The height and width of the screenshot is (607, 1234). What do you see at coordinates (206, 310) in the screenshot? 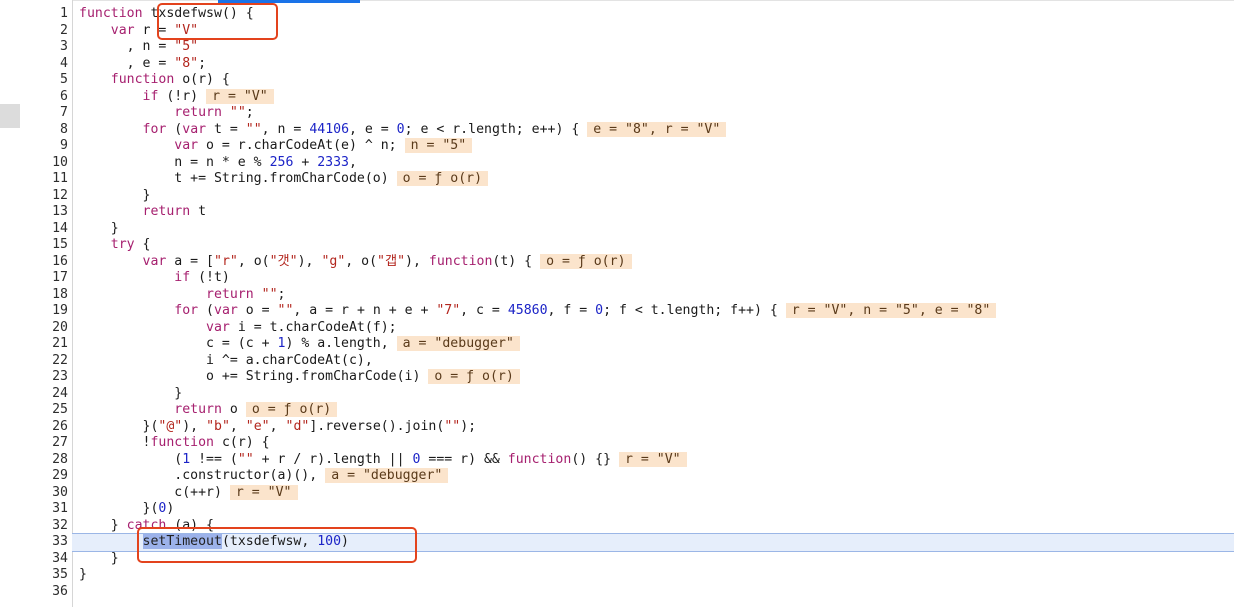
I see `code-token: (` at bounding box center [206, 310].